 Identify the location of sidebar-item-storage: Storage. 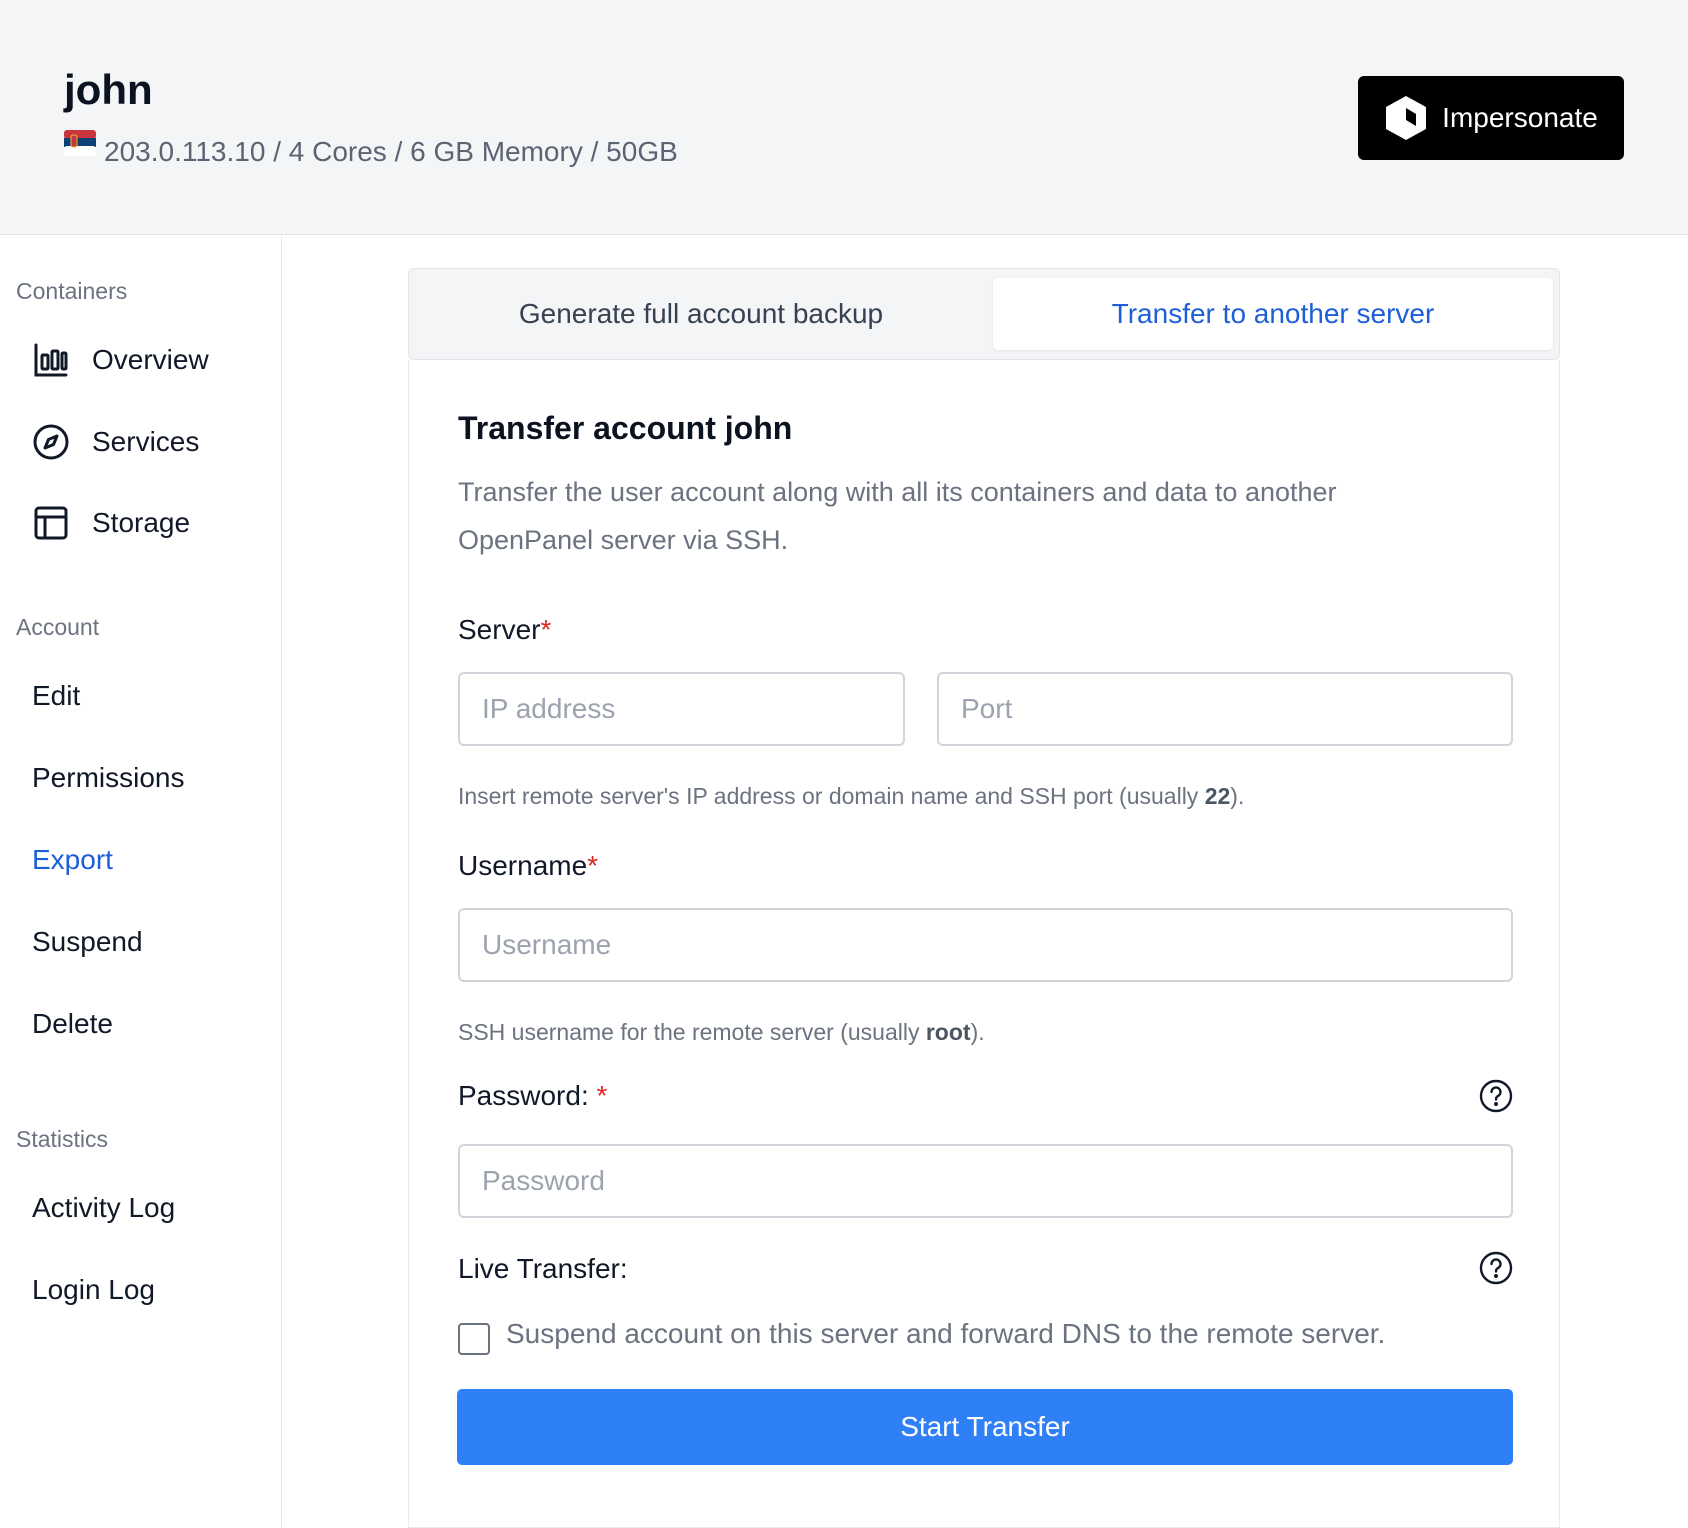
(111, 523).